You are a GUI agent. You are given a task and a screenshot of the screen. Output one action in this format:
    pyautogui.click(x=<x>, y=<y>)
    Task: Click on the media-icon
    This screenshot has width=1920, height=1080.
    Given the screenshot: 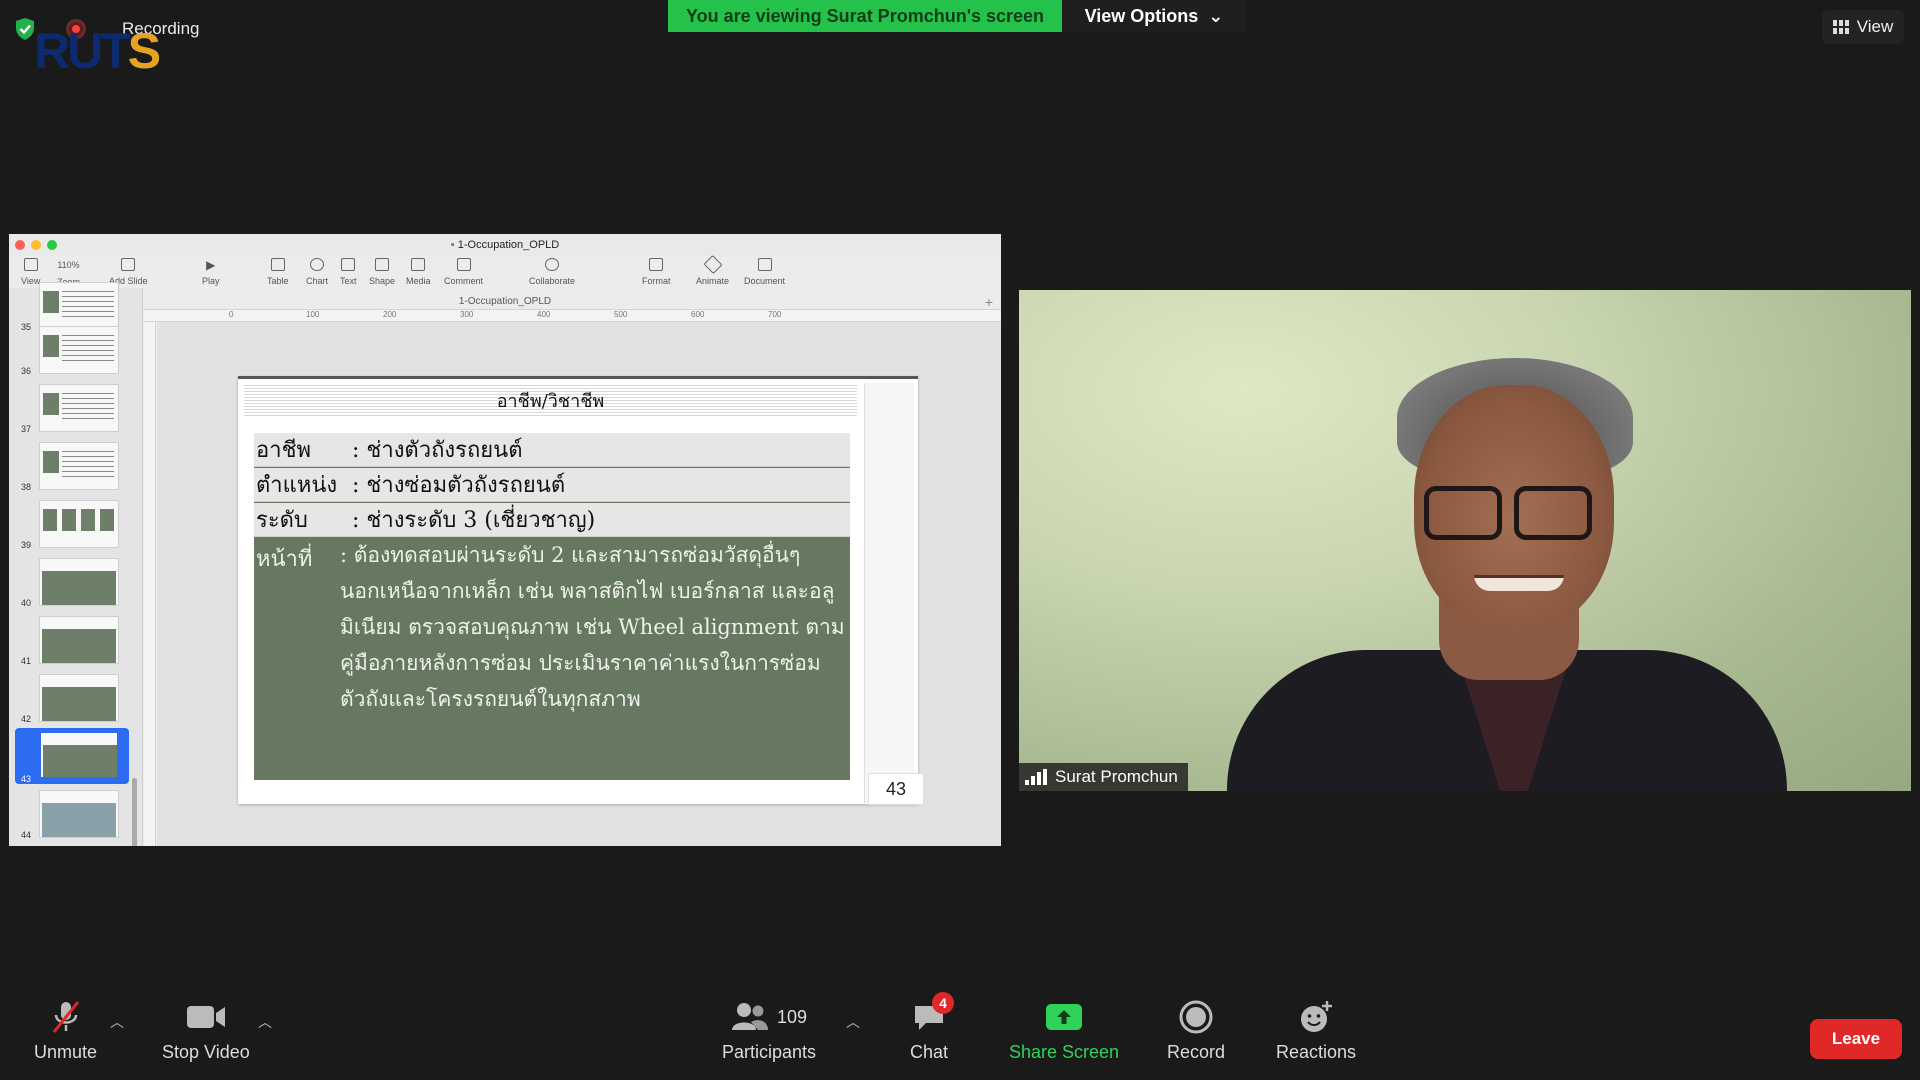 What is the action you would take?
    pyautogui.click(x=418, y=264)
    